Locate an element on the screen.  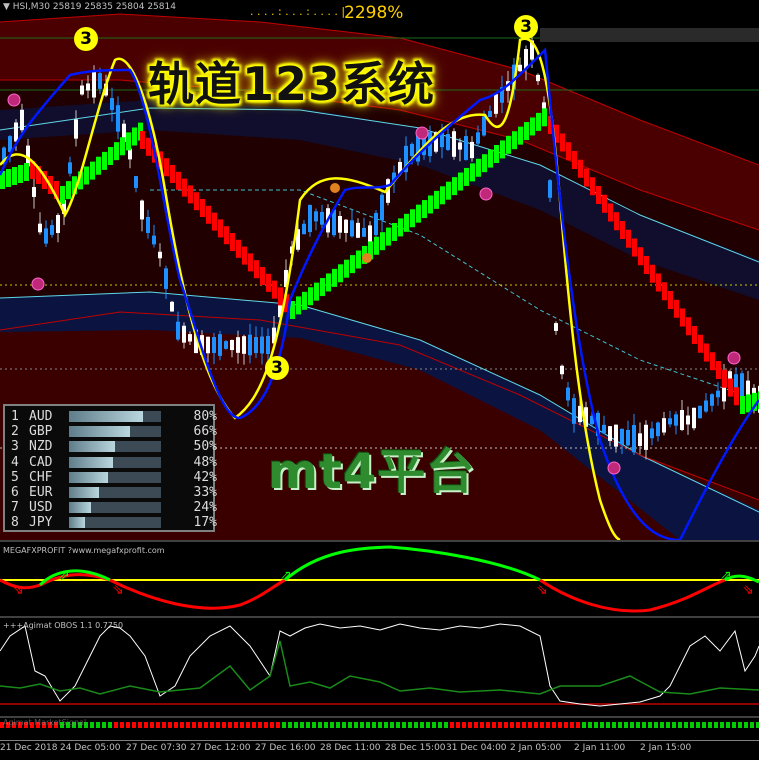
strength-percent: 24% is located at coordinates (205, 508).